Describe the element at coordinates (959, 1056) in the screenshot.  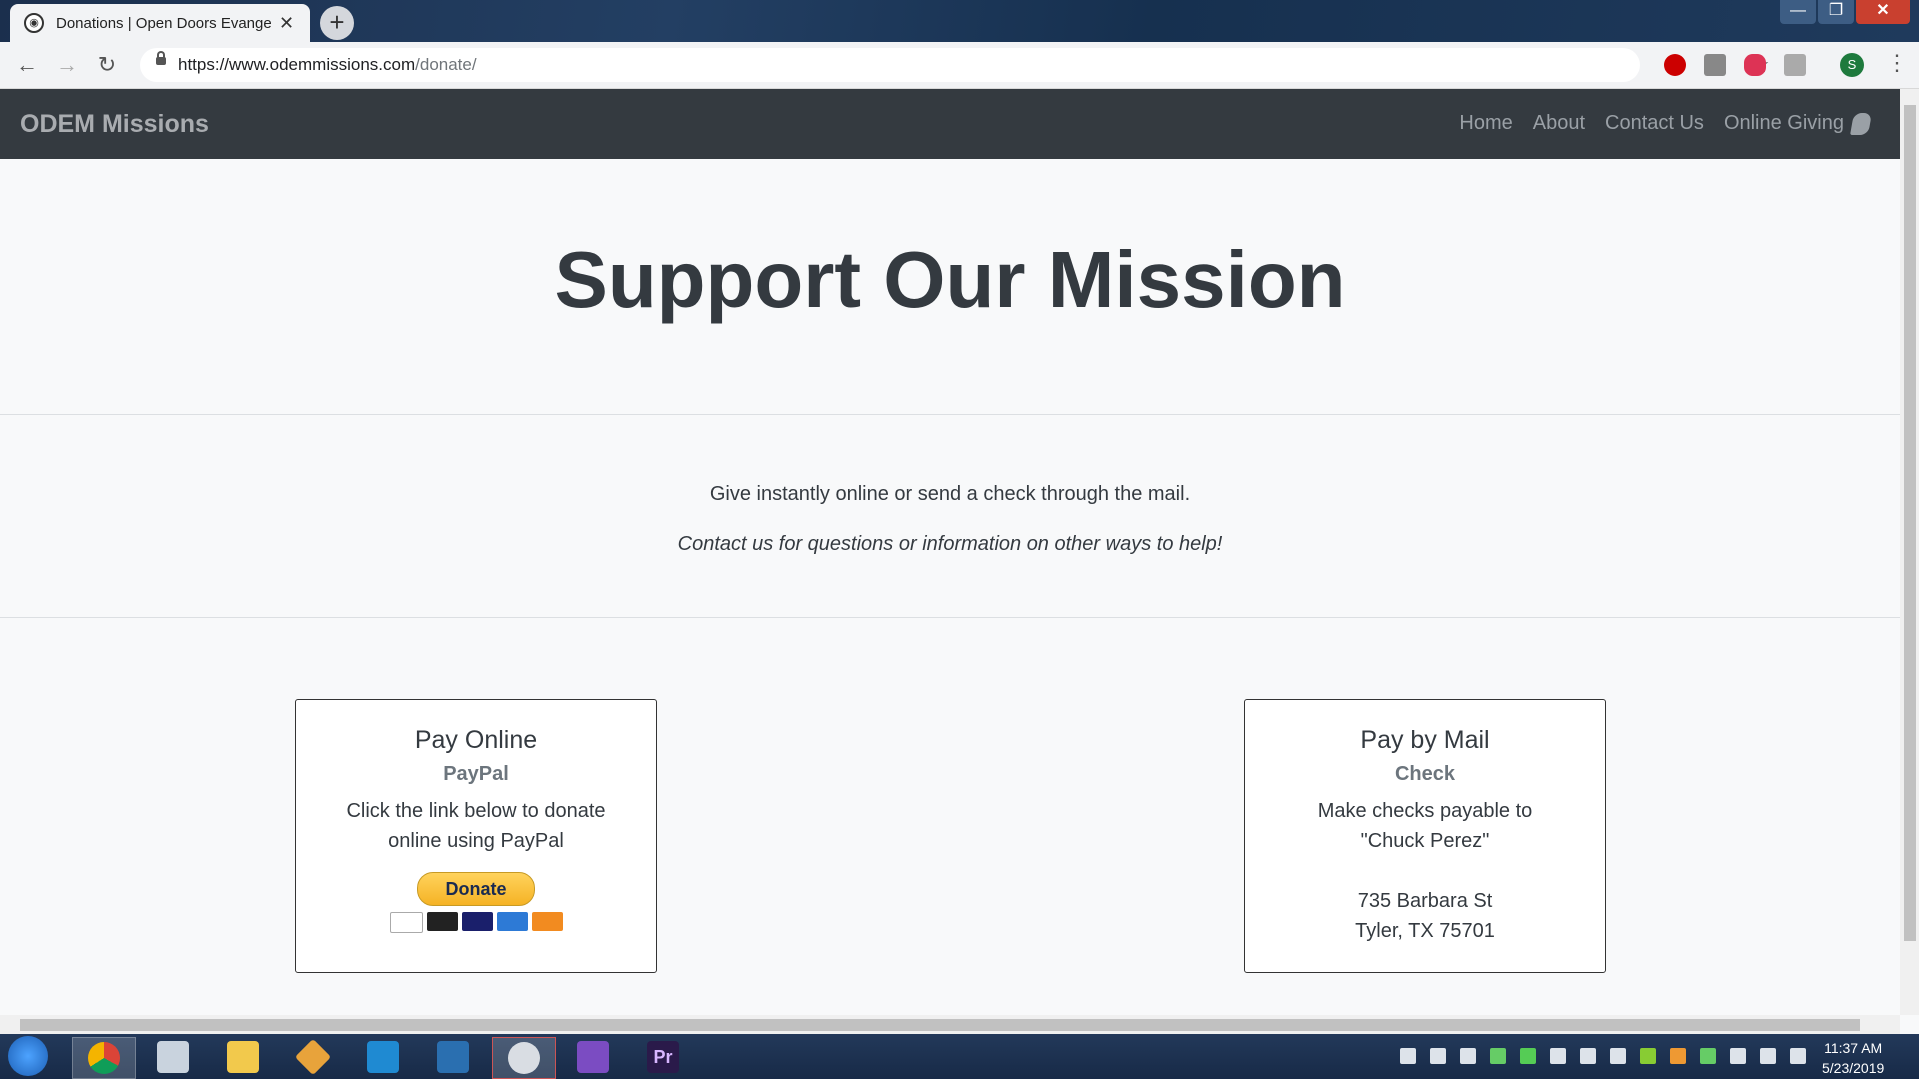
I see `windows-taskbar: Pr 11:37 AM 5/23/2019` at that location.